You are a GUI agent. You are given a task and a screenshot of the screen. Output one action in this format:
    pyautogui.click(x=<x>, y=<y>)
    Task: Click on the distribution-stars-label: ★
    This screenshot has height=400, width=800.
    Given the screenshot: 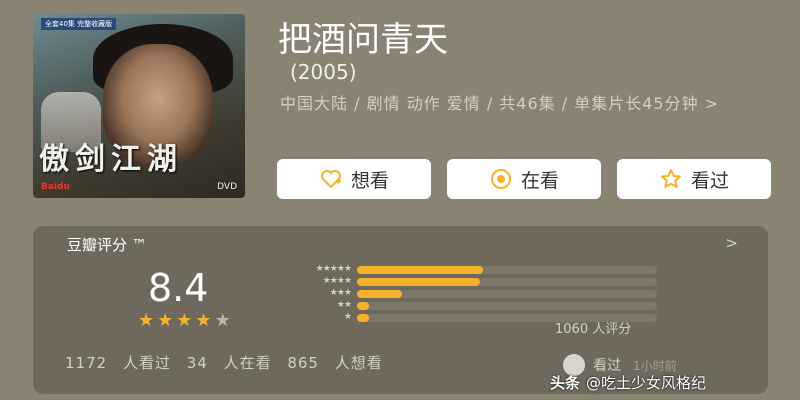 What is the action you would take?
    pyautogui.click(x=347, y=317)
    